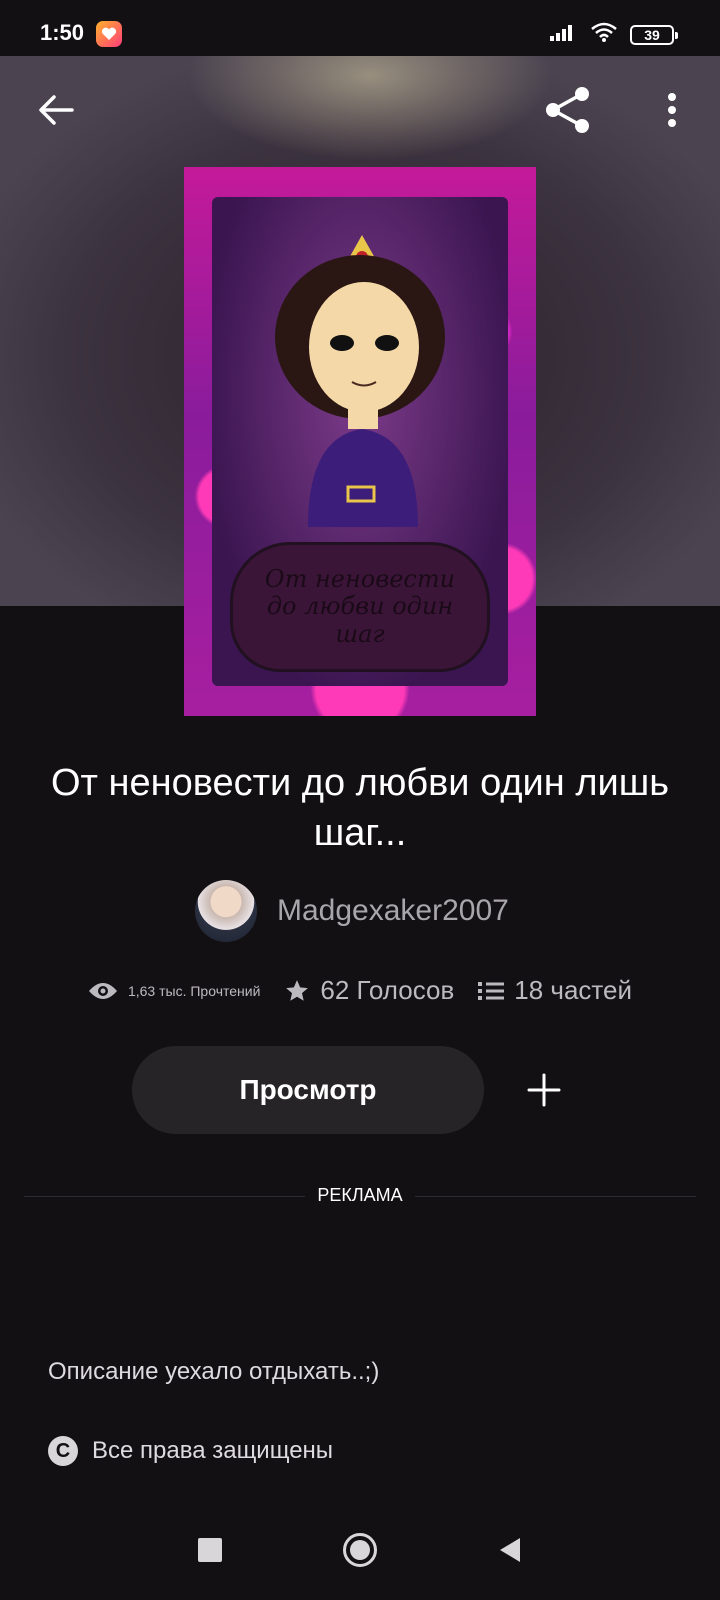 This screenshot has height=1600, width=720. What do you see at coordinates (604, 34) in the screenshot?
I see `wifi-icon` at bounding box center [604, 34].